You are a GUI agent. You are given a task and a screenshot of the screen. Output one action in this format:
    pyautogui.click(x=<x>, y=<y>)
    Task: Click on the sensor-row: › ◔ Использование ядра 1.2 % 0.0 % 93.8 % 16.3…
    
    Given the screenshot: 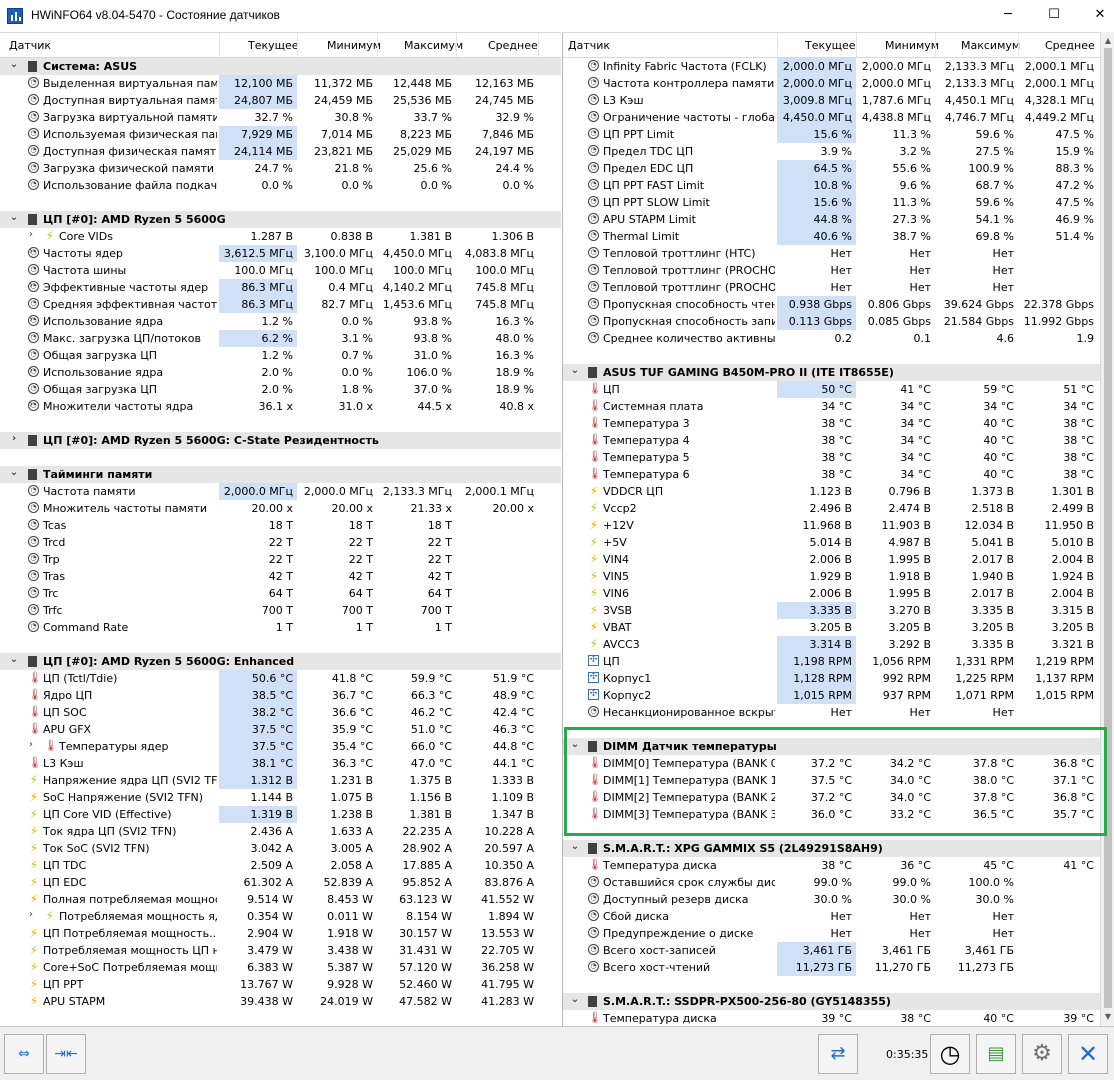 What is the action you would take?
    pyautogui.click(x=280, y=321)
    